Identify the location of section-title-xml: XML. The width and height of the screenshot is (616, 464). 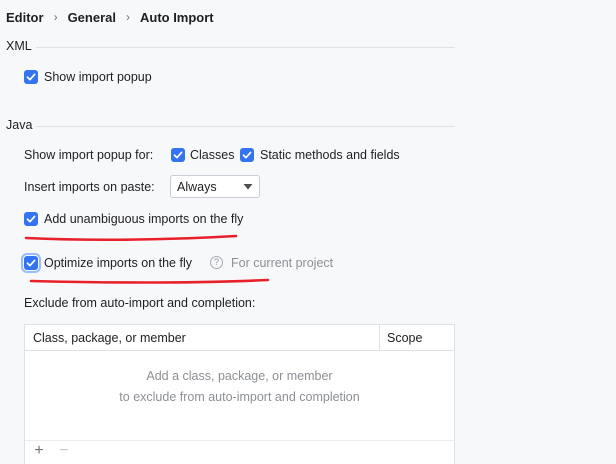
(19, 46).